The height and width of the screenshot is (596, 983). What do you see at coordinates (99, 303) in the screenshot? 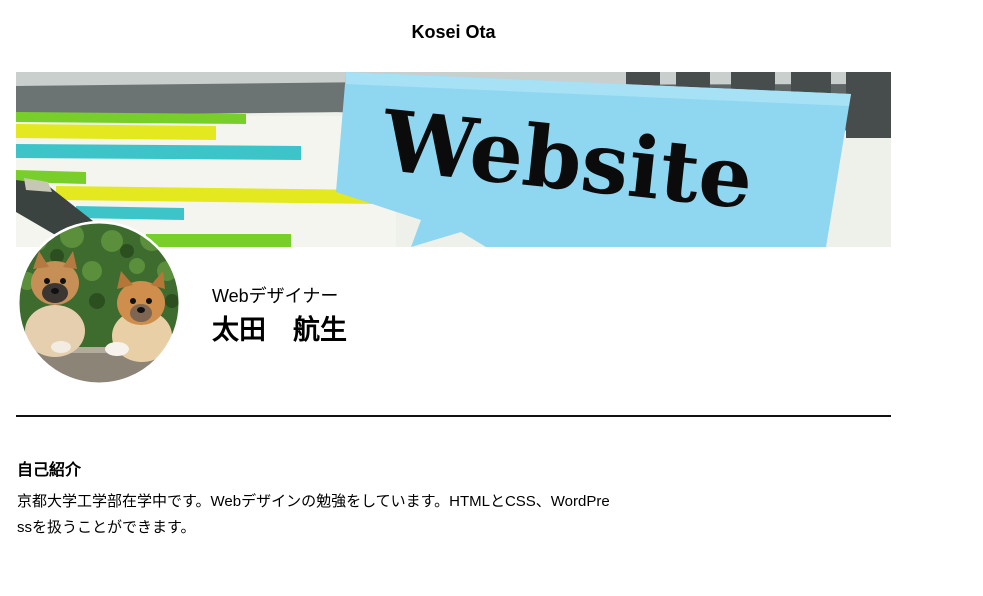
I see `profile-avatar` at bounding box center [99, 303].